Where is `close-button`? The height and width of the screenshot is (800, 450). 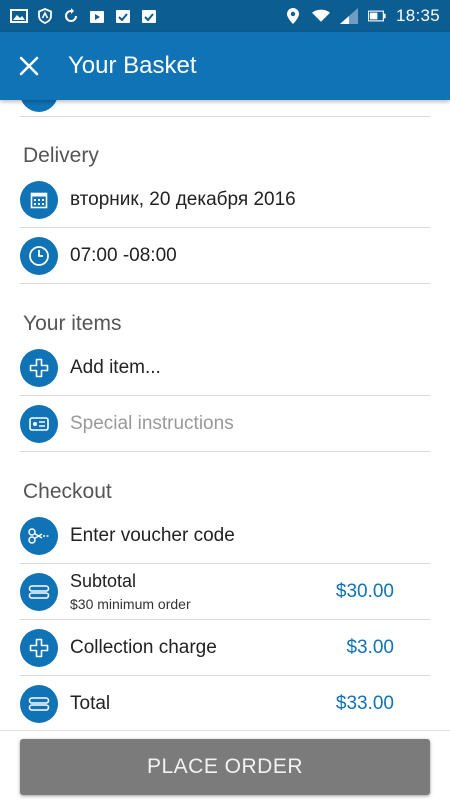
close-button is located at coordinates (29, 66).